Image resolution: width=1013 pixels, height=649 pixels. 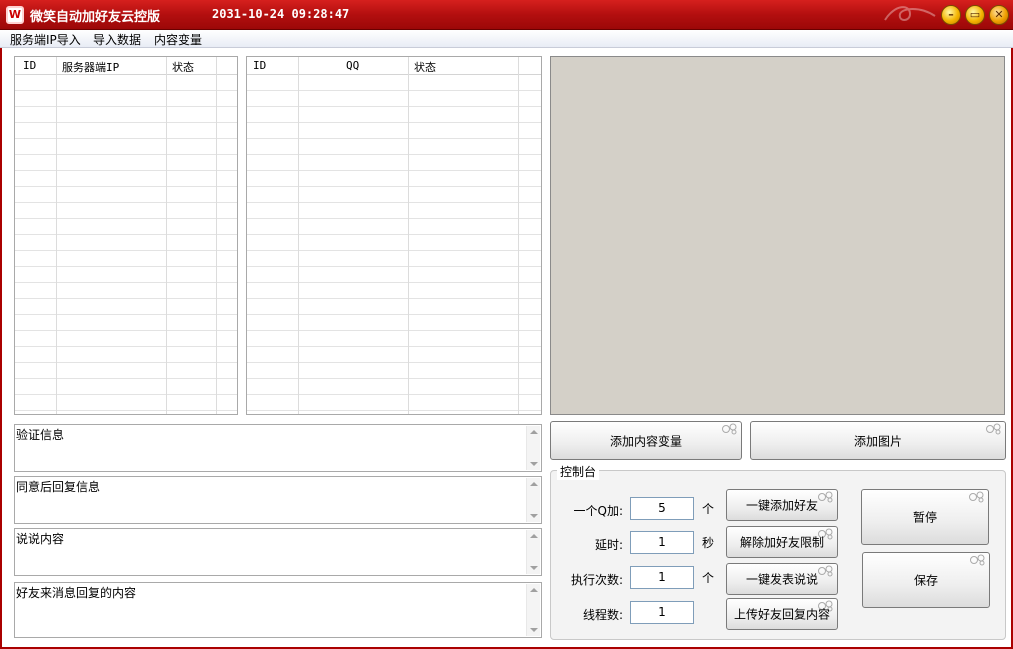 What do you see at coordinates (178, 39) in the screenshot?
I see `menu-content-variables: 内容变量` at bounding box center [178, 39].